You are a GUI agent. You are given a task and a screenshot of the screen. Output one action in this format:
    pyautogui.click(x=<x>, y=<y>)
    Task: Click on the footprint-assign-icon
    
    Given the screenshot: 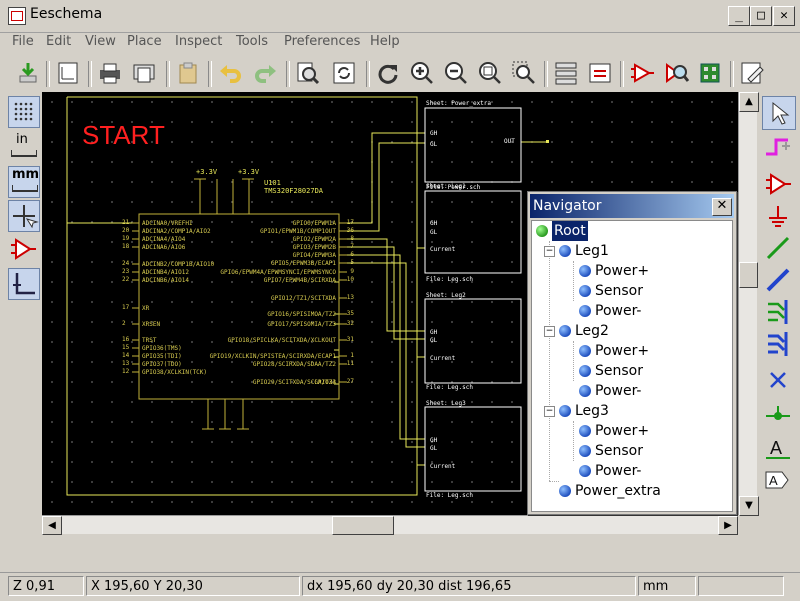 What is the action you would take?
    pyautogui.click(x=710, y=73)
    